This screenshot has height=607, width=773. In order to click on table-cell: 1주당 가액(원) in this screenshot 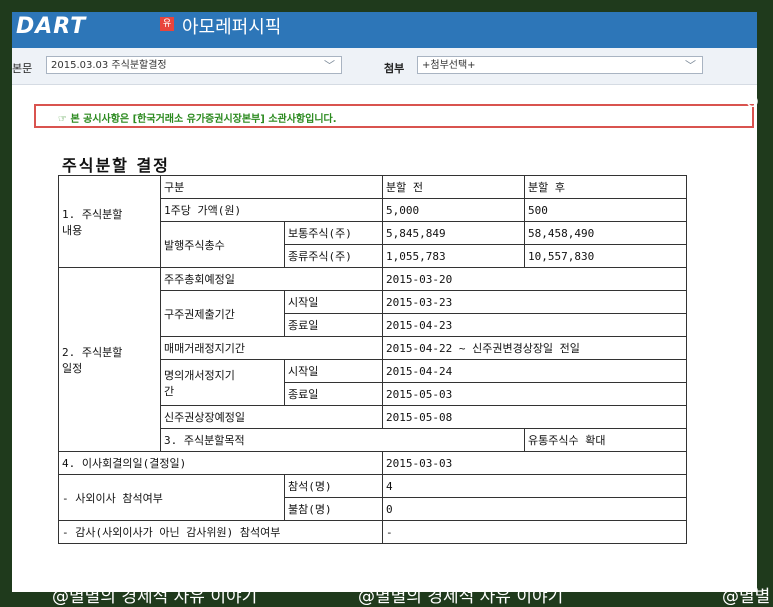, I will do `click(271, 210)`.